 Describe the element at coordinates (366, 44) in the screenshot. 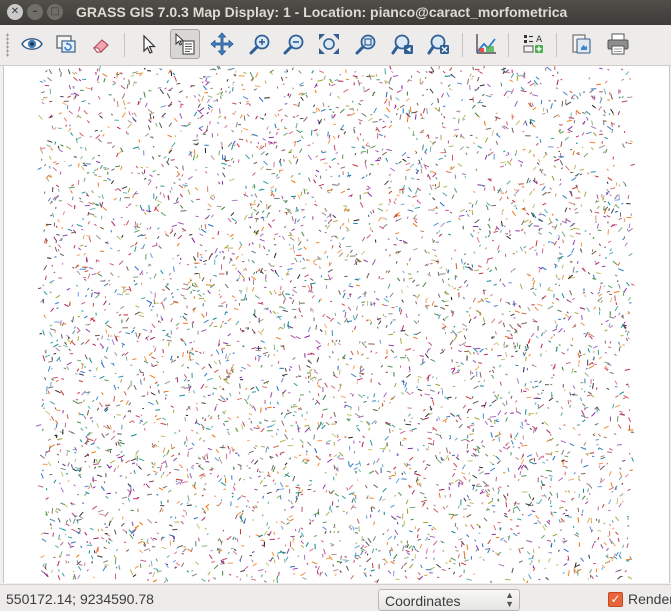

I see `zoom-back-button` at that location.